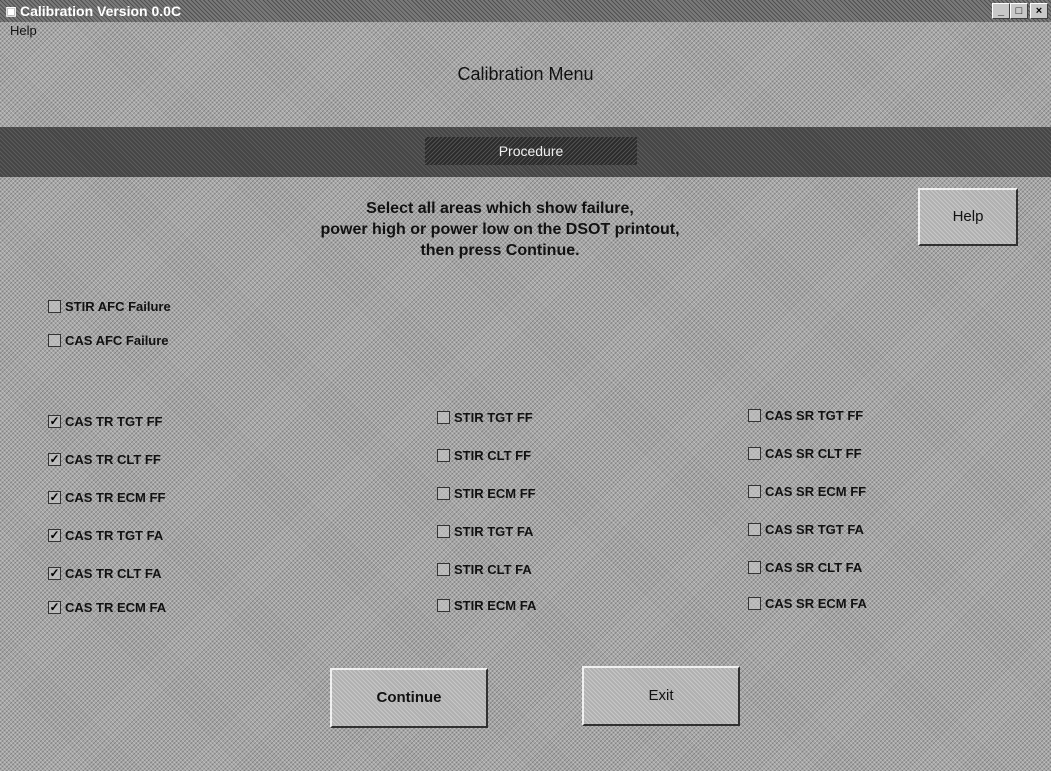 The height and width of the screenshot is (771, 1051). I want to click on checkbox-stir-tgt-ff: STIR TGT FF, so click(485, 417).